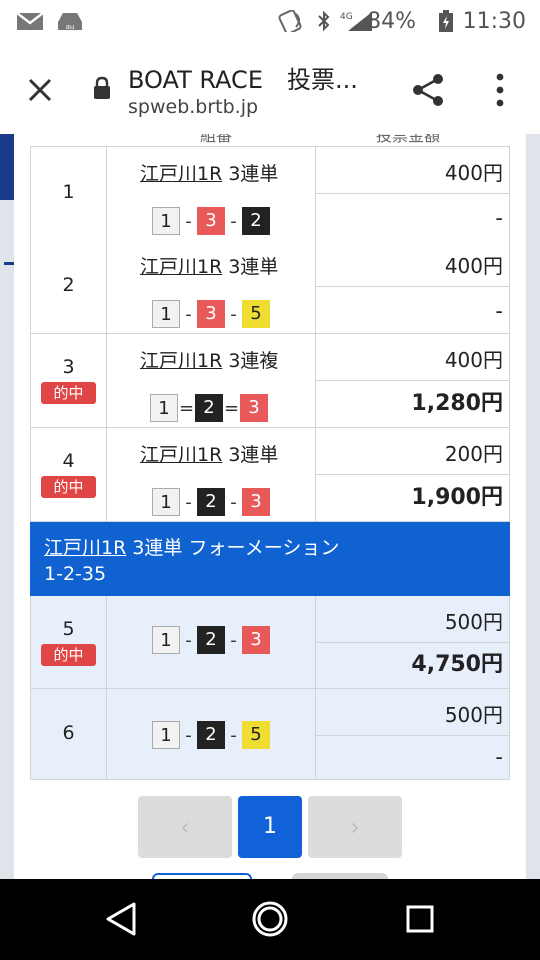  I want to click on table-row: 1 江戸川1R 3連単 1-3-2 400円 -, so click(270, 193).